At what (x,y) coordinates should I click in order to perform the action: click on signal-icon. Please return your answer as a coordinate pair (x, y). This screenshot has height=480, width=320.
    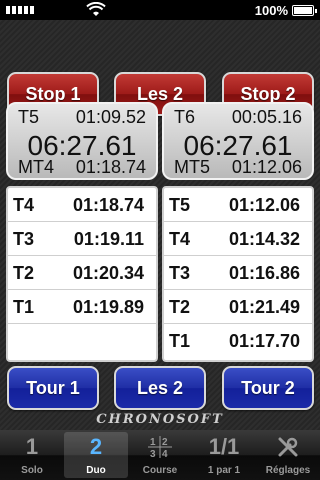
    Looking at the image, I should click on (20, 10).